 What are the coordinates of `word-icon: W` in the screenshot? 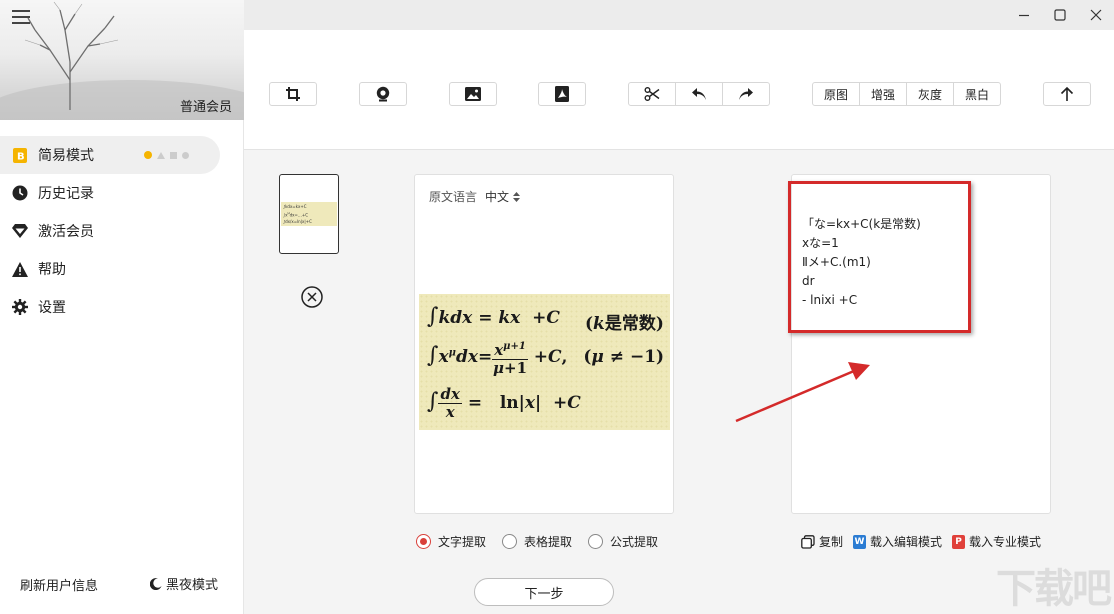 It's located at (860, 541).